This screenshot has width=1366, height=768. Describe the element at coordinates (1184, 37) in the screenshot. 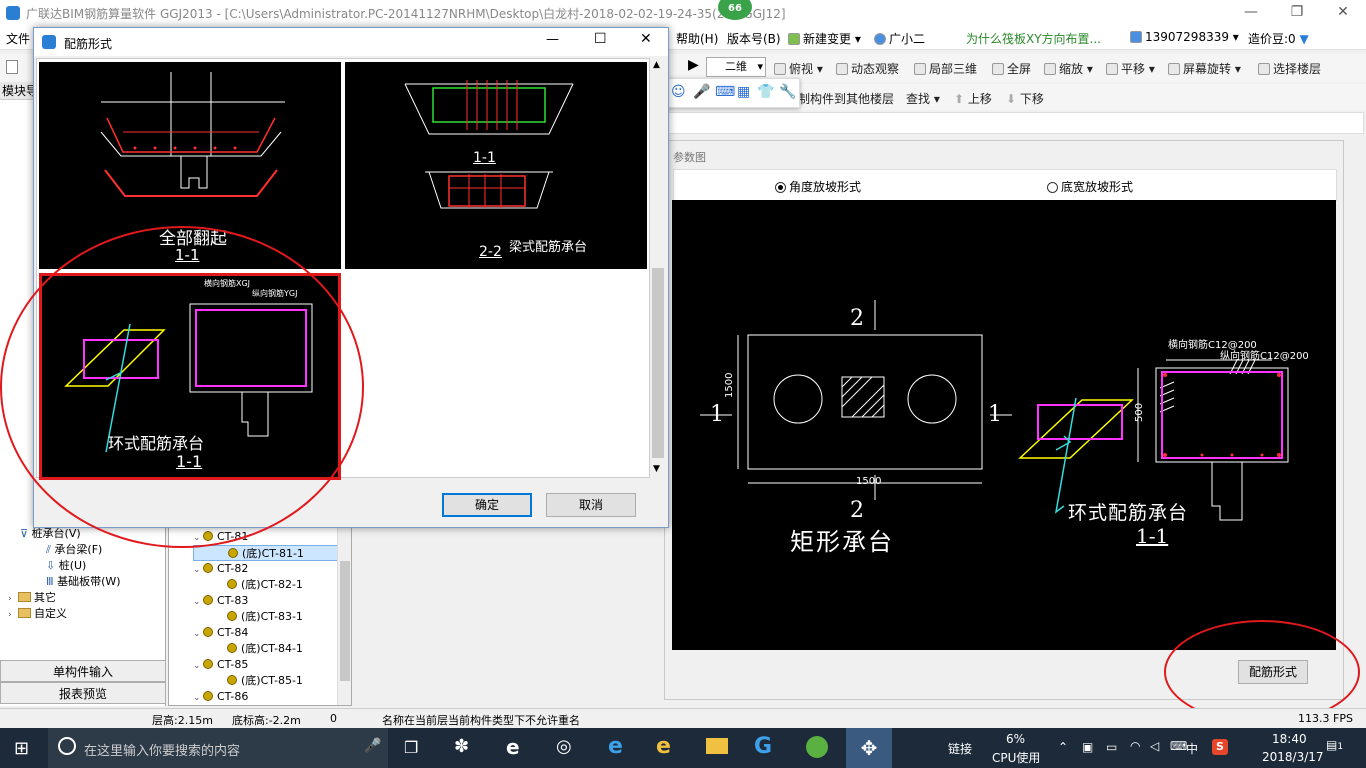

I see `user-account: 13907298339 ▾` at that location.